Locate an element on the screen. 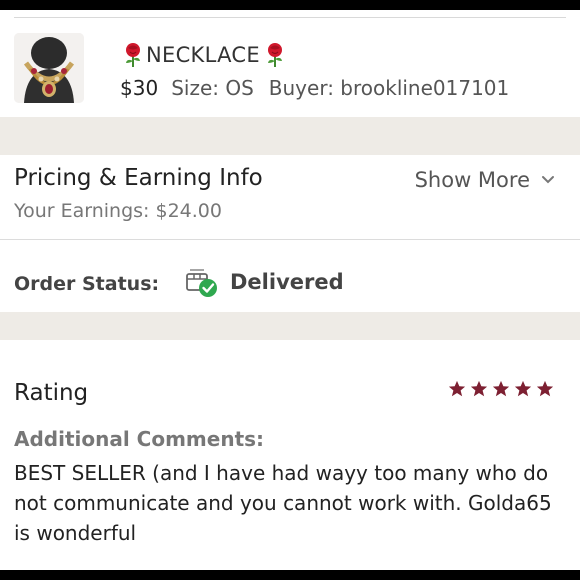 The height and width of the screenshot is (580, 580). item-title: NECKLACE is located at coordinates (204, 55).